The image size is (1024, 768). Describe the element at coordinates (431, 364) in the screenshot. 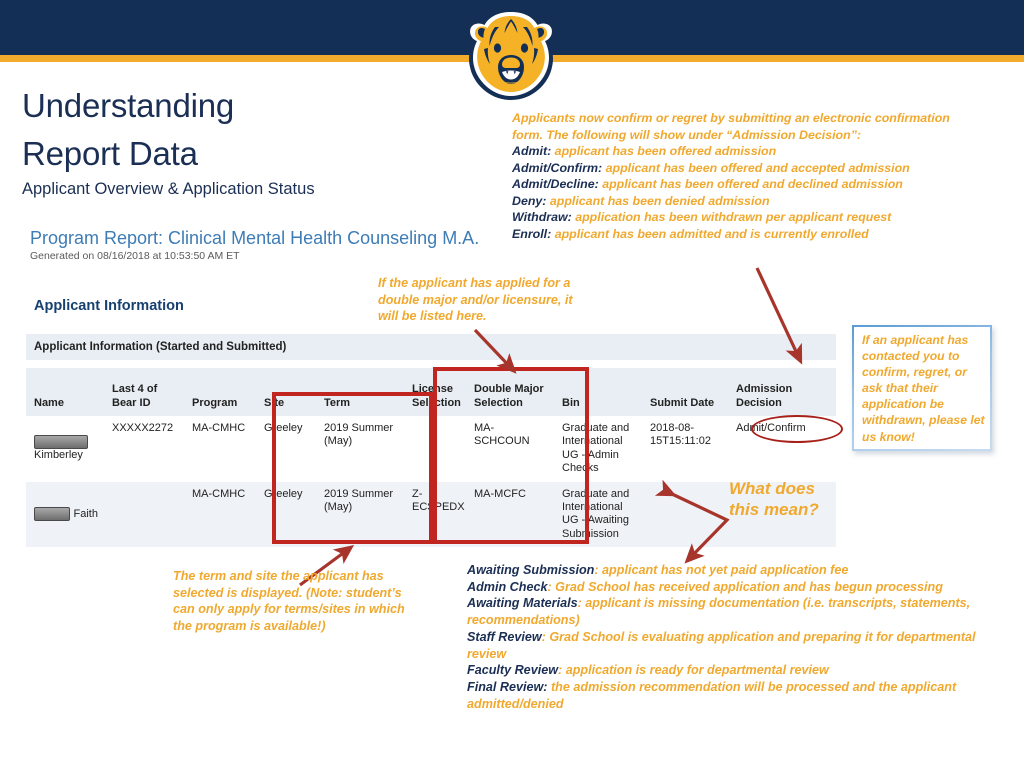

I see `table-title-gap` at that location.